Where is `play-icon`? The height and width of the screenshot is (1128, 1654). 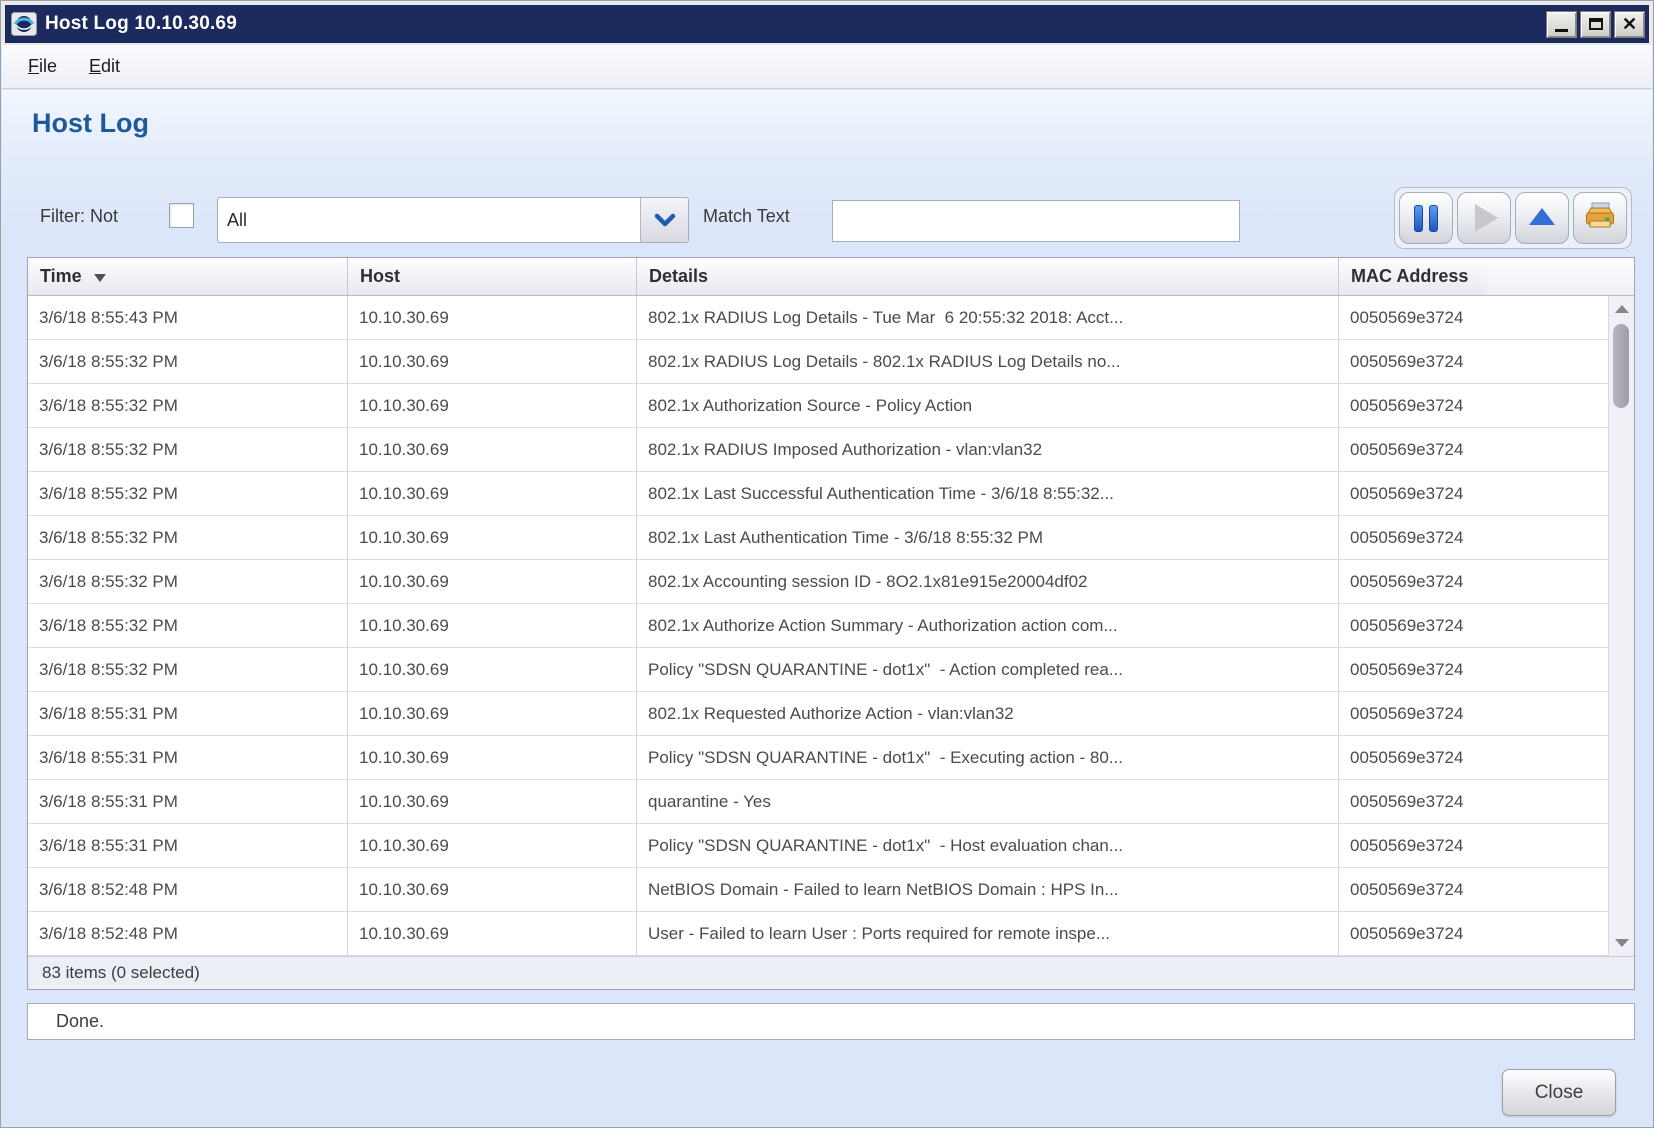
play-icon is located at coordinates (1486, 218).